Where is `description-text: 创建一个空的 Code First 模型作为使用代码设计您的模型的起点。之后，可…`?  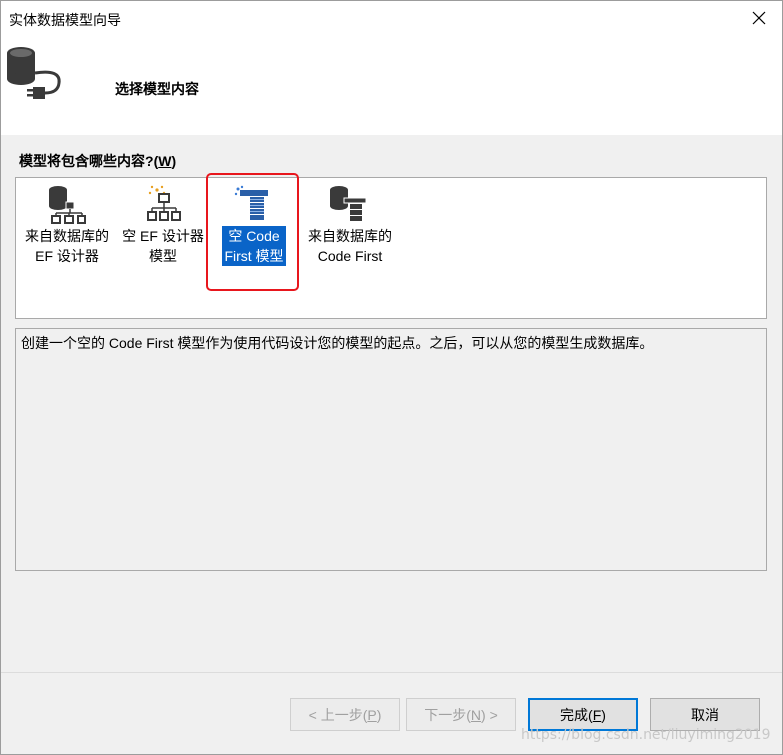
description-text: 创建一个空的 Code First 模型作为使用代码设计您的模型的起点。之后，可… is located at coordinates (337, 343).